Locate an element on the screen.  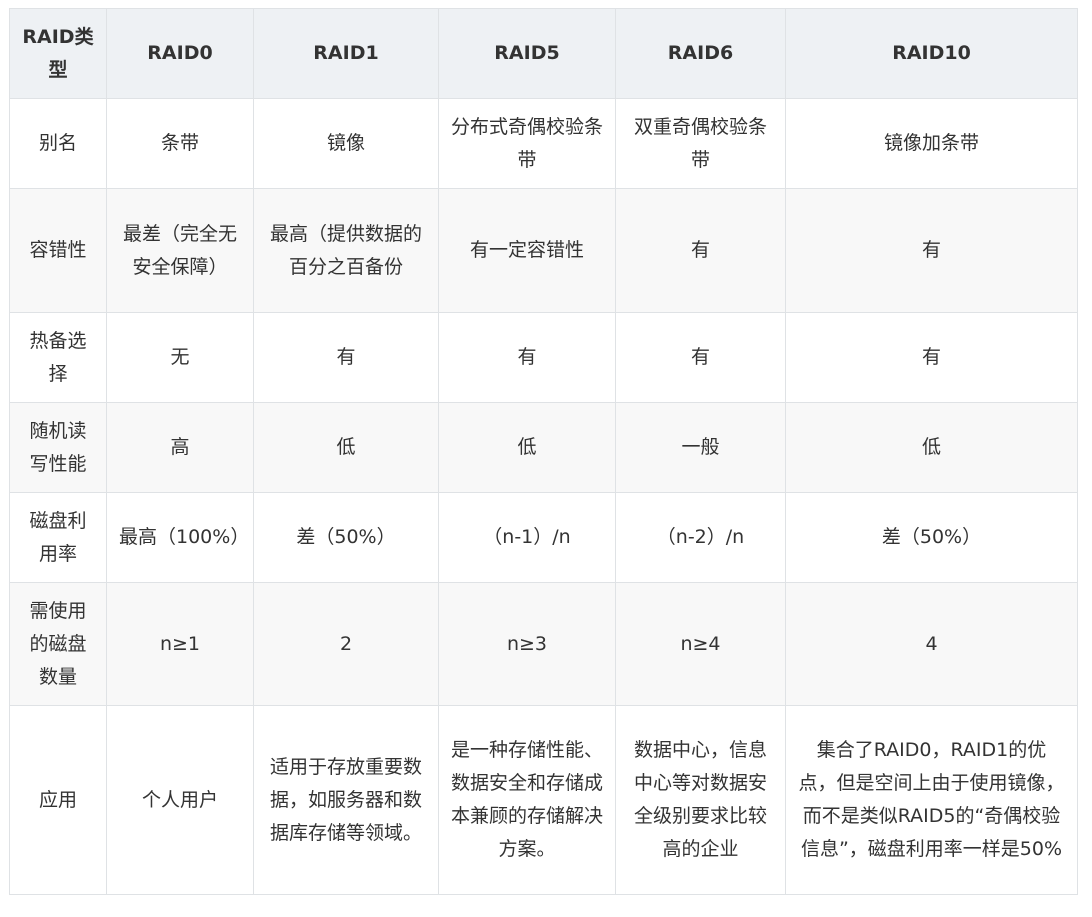
table-cell: 是一种存储性能、数据安全和存储成本兼顾的存储解决方案。 is located at coordinates (527, 800).